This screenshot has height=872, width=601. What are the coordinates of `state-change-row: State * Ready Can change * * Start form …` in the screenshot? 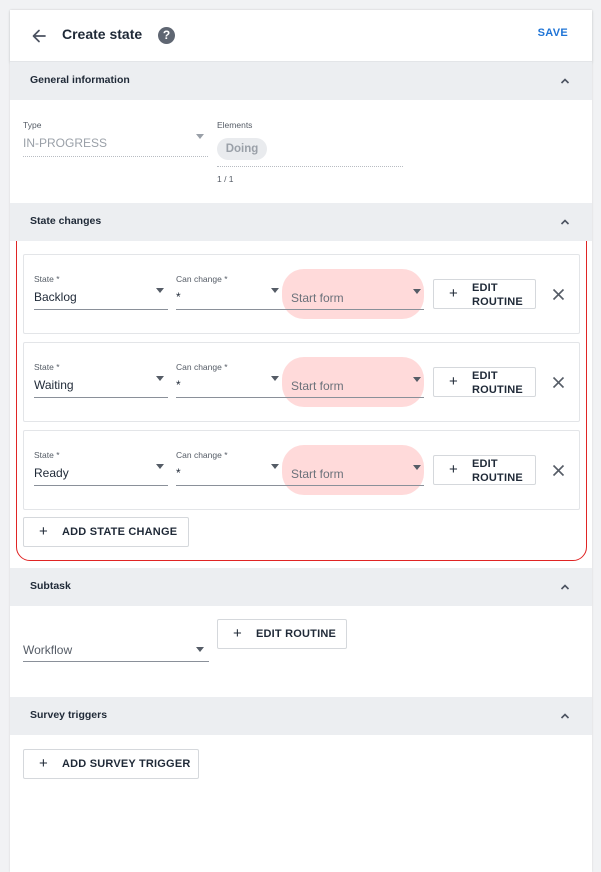 It's located at (301, 470).